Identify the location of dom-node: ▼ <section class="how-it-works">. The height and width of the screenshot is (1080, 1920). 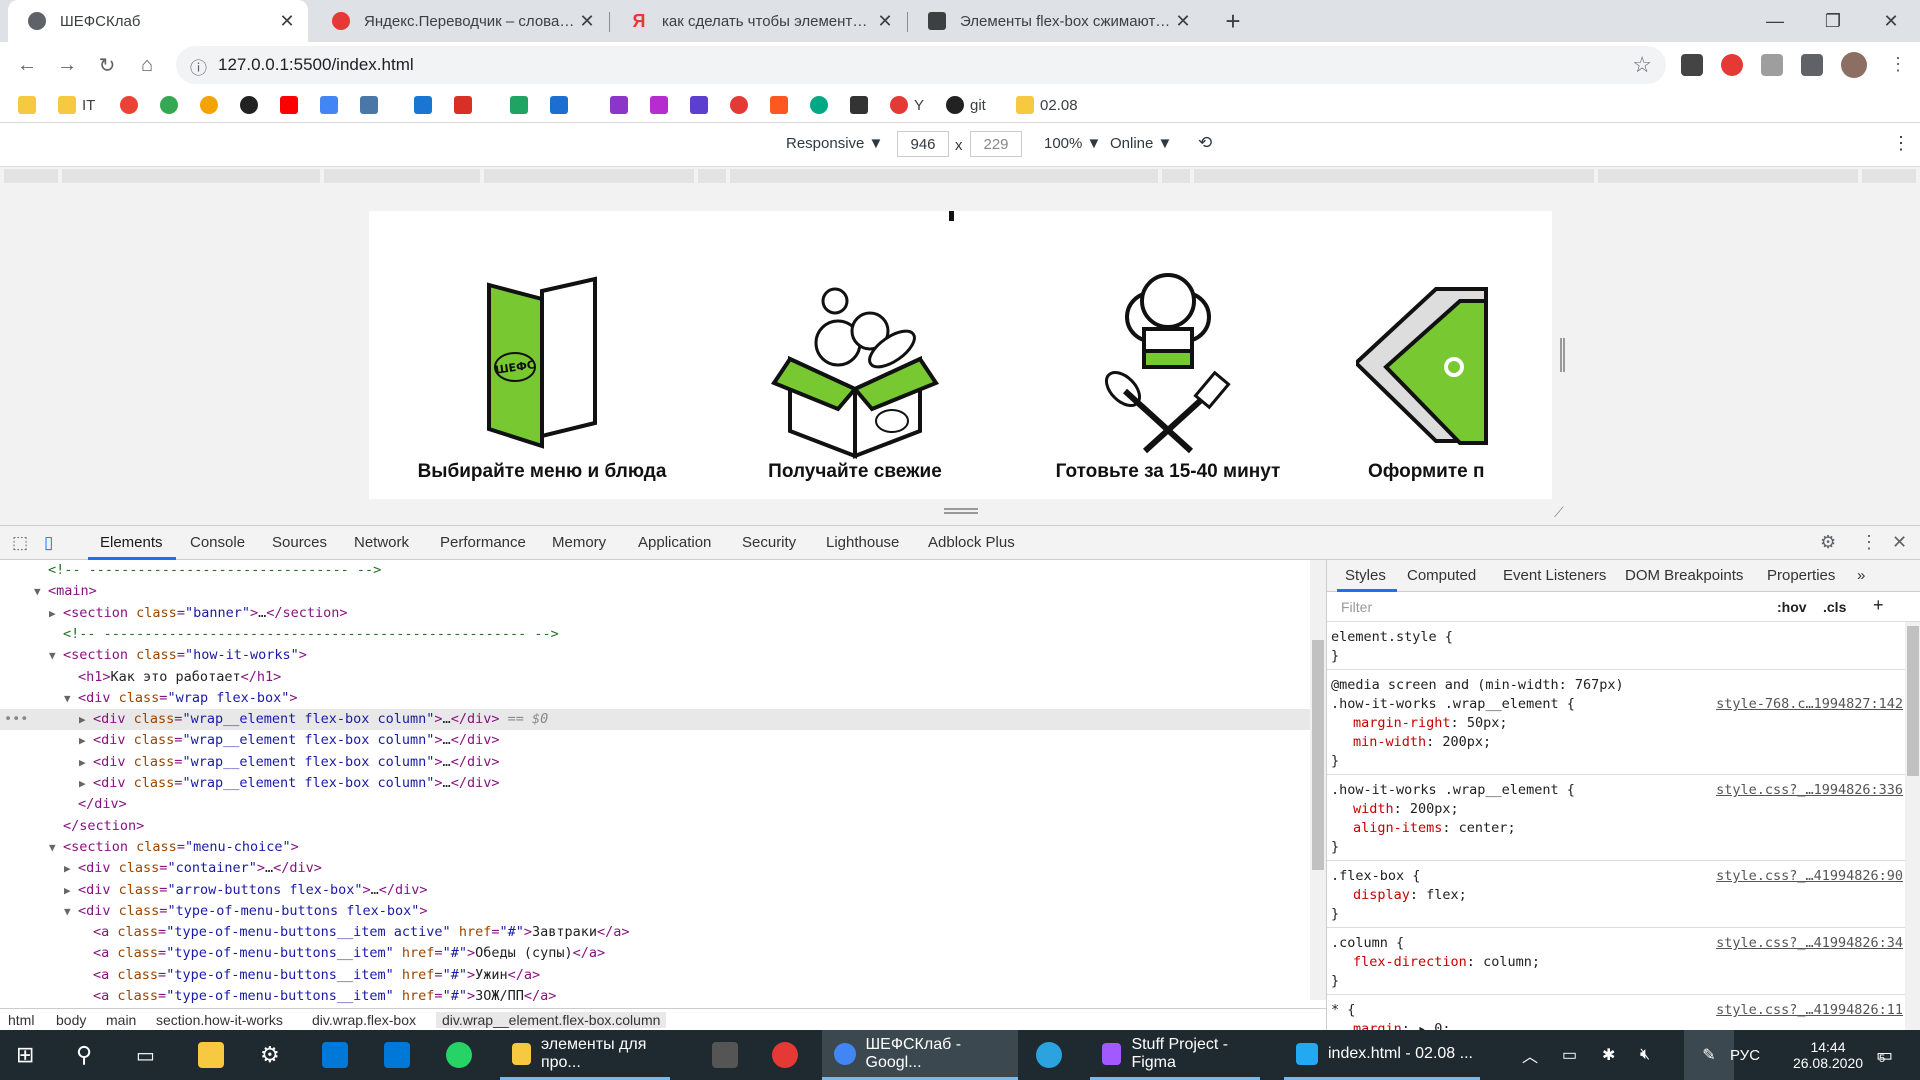
(655, 655).